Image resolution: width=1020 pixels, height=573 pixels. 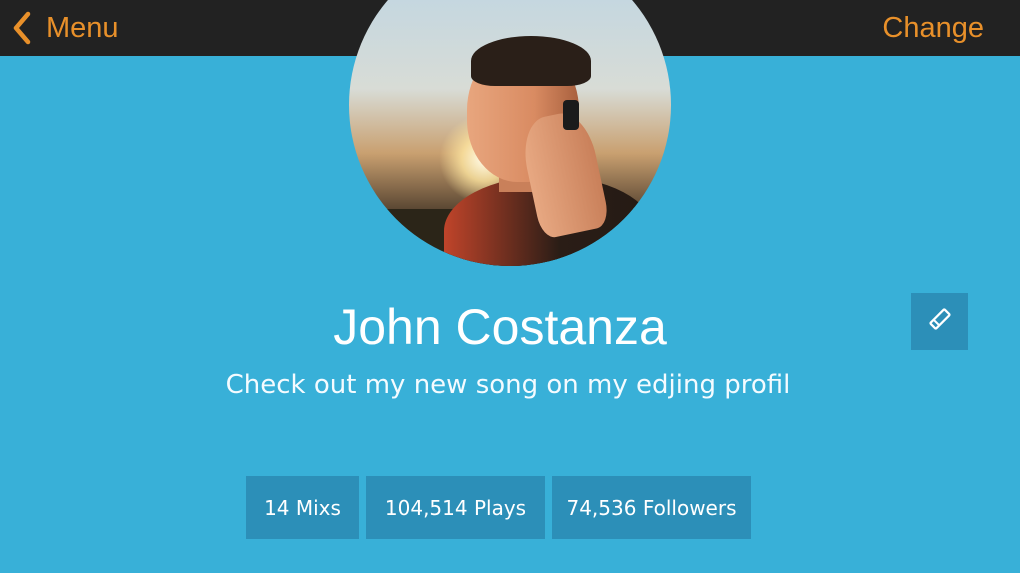 I want to click on menu-label: Menu, so click(x=82, y=27).